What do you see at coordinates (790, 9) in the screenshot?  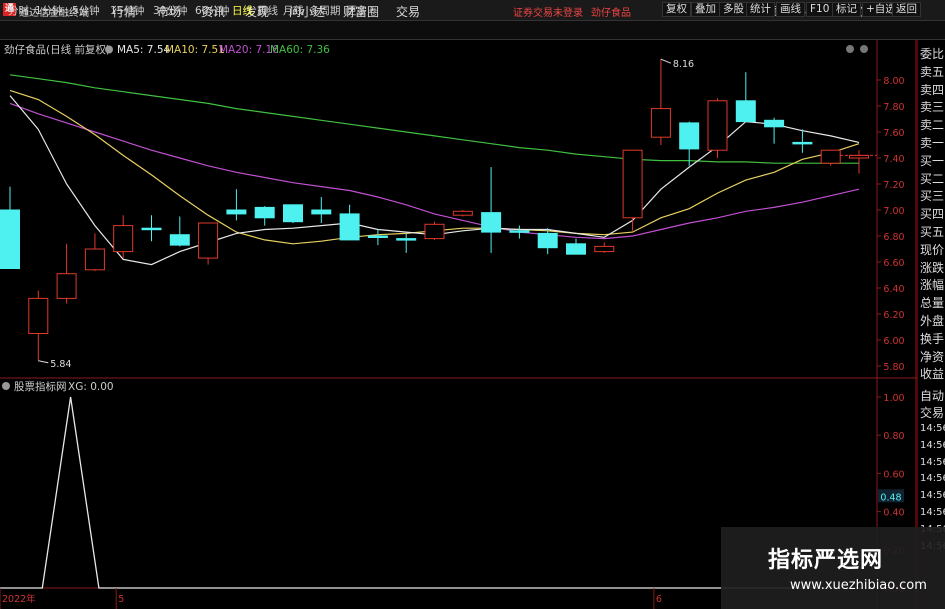 I see `btn-draw: 画线` at bounding box center [790, 9].